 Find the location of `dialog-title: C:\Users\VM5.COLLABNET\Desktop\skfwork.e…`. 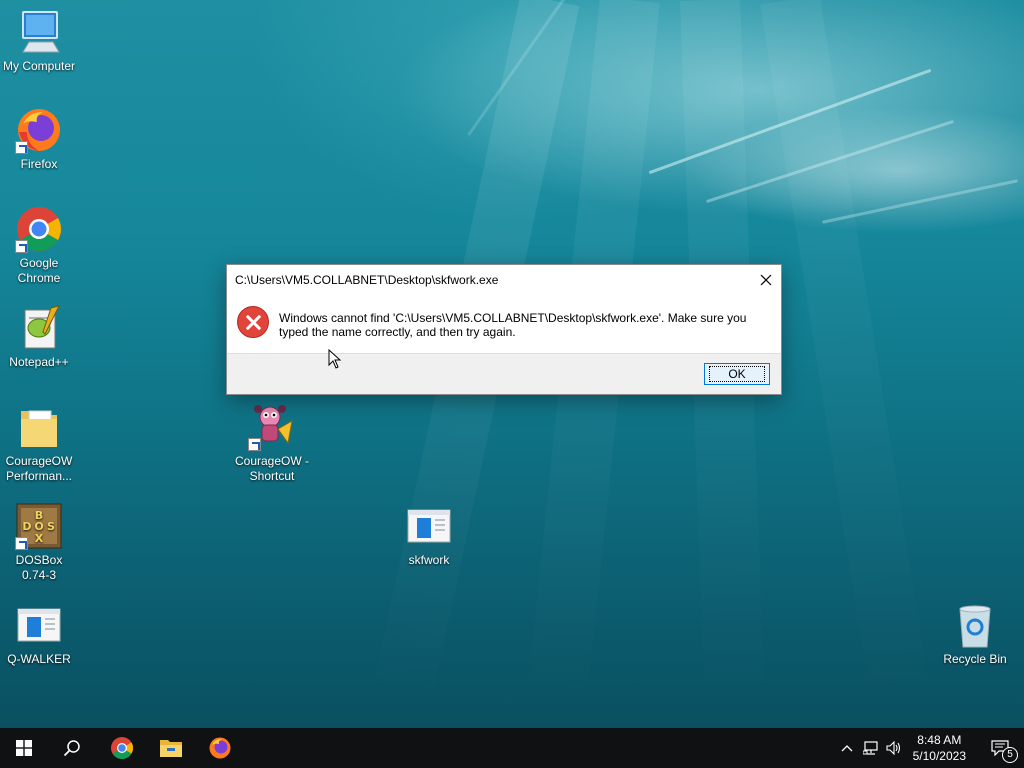

dialog-title: C:\Users\VM5.COLLABNET\Desktop\skfwork.e… is located at coordinates (367, 280).